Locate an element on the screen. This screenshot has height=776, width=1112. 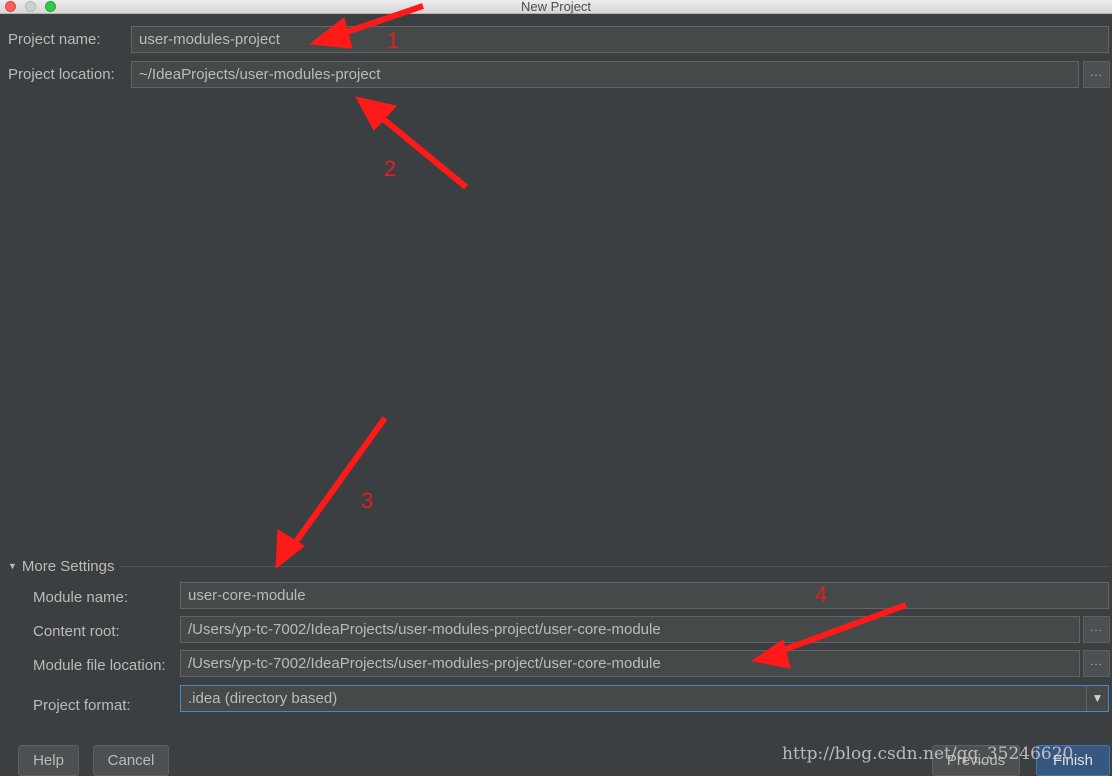
window-title: New Project is located at coordinates (556, 7).